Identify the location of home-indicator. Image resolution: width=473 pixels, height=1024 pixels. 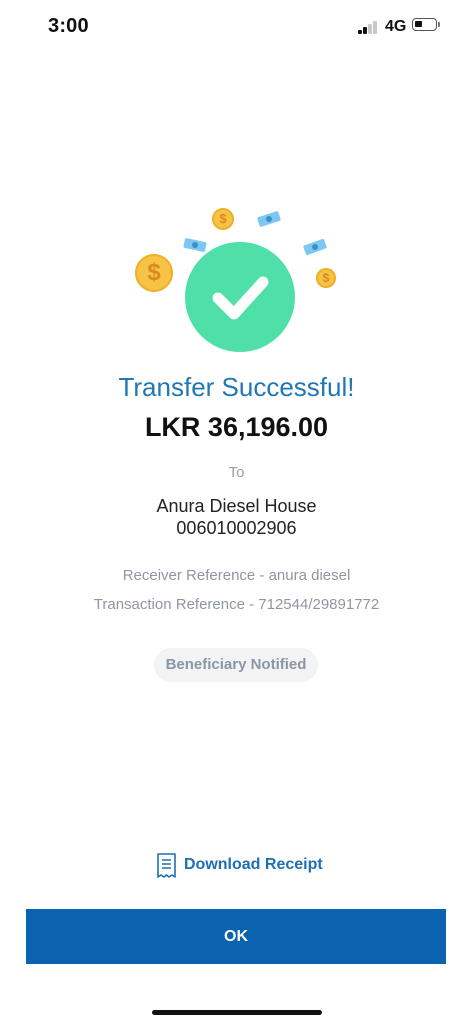
(237, 1012).